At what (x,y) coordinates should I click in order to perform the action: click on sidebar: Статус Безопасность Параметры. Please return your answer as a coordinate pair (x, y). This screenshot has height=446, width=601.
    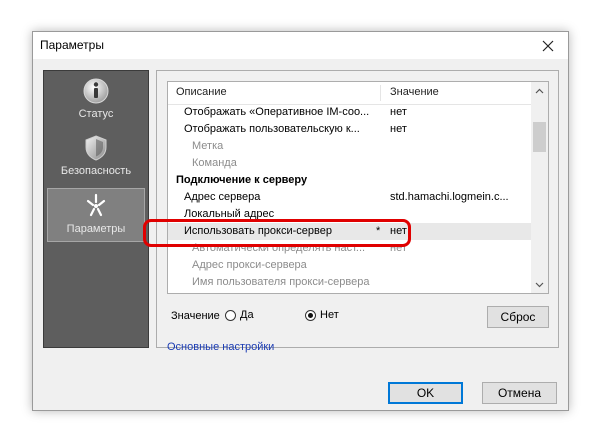
    Looking at the image, I should click on (96, 209).